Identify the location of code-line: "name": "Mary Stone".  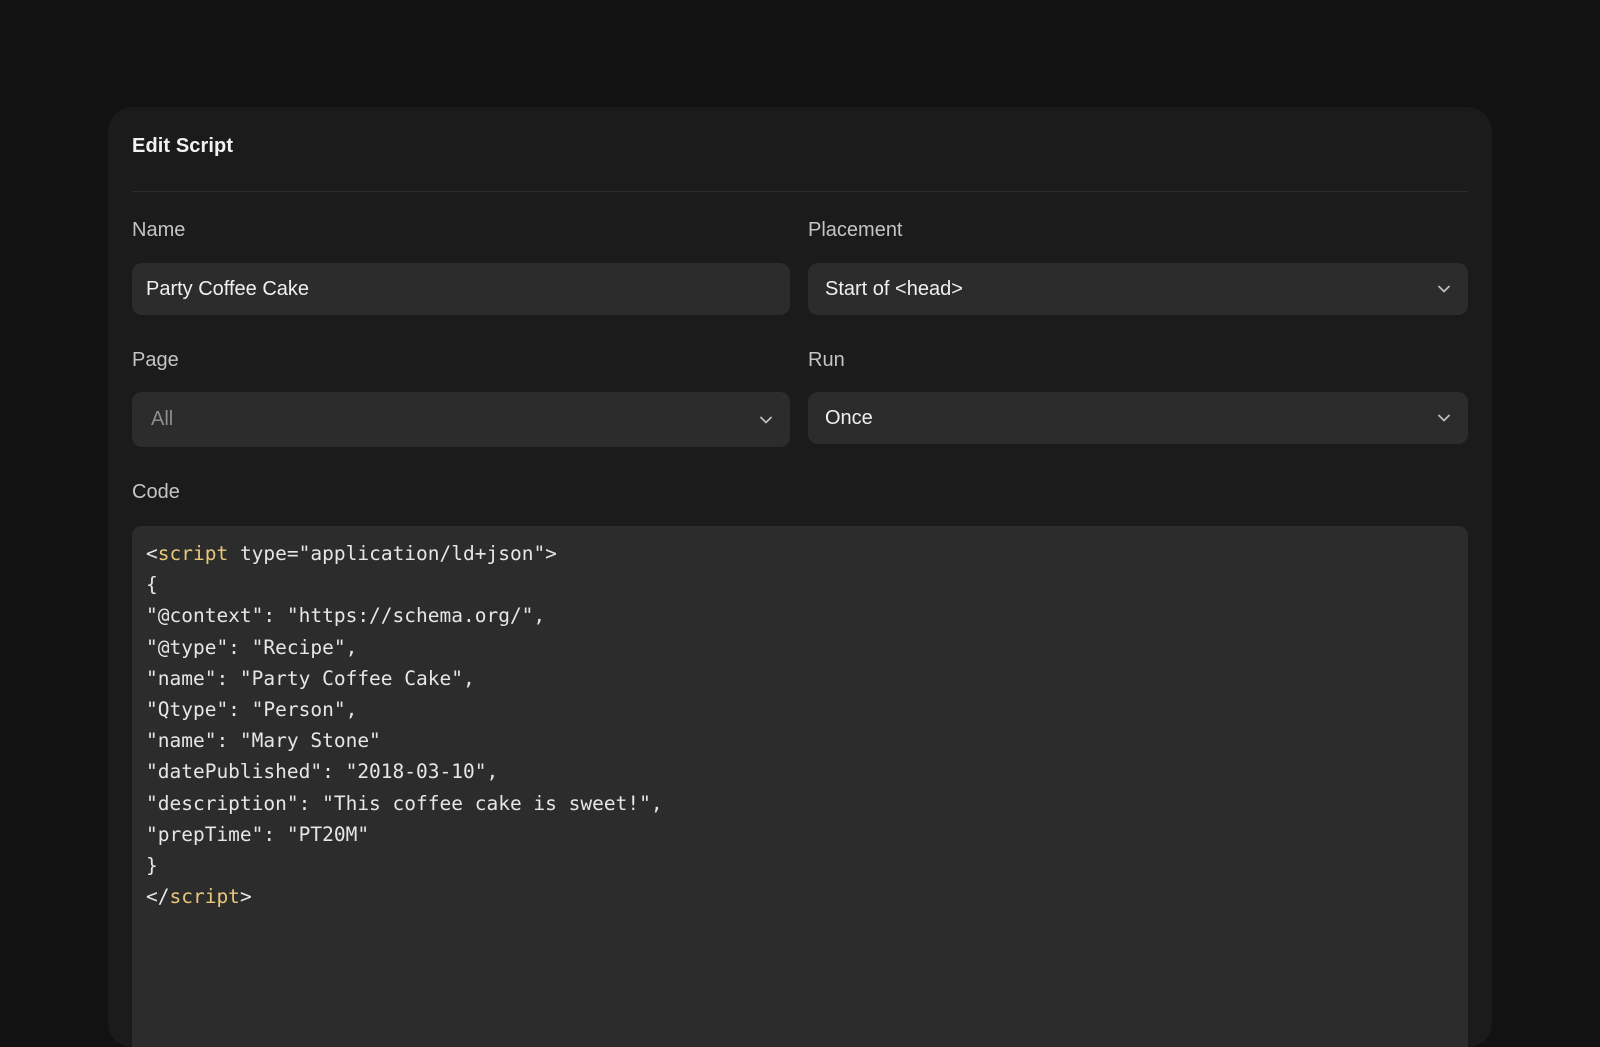
(263, 741).